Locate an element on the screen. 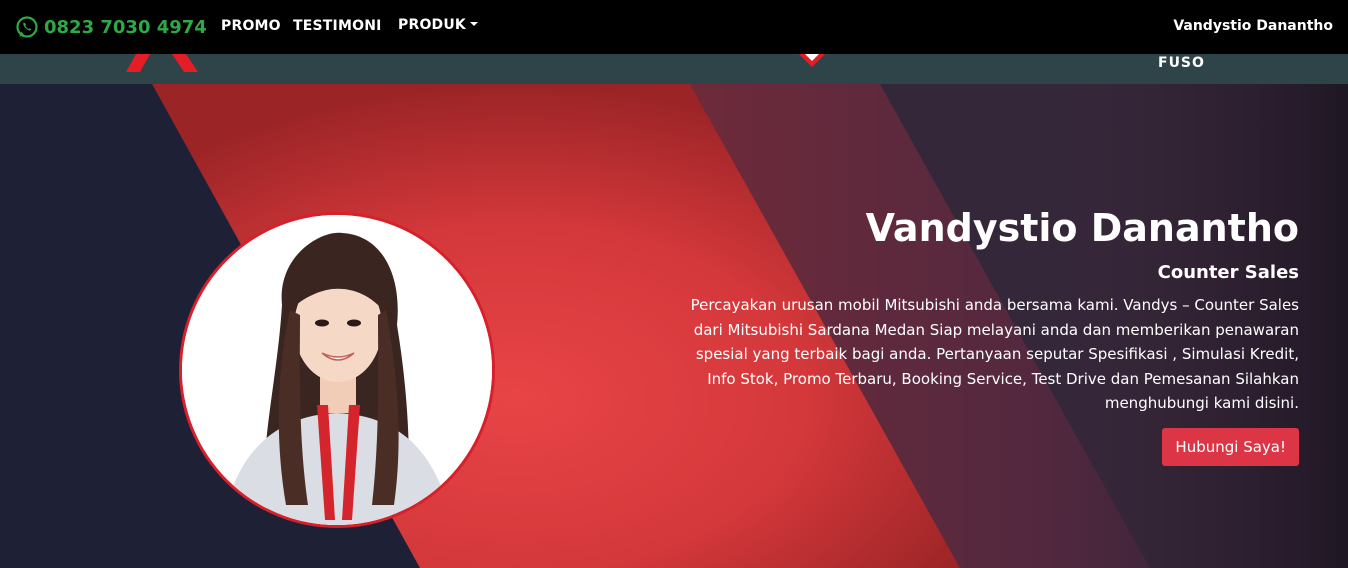 The image size is (1348, 568). whatsapp-icon is located at coordinates (27, 27).